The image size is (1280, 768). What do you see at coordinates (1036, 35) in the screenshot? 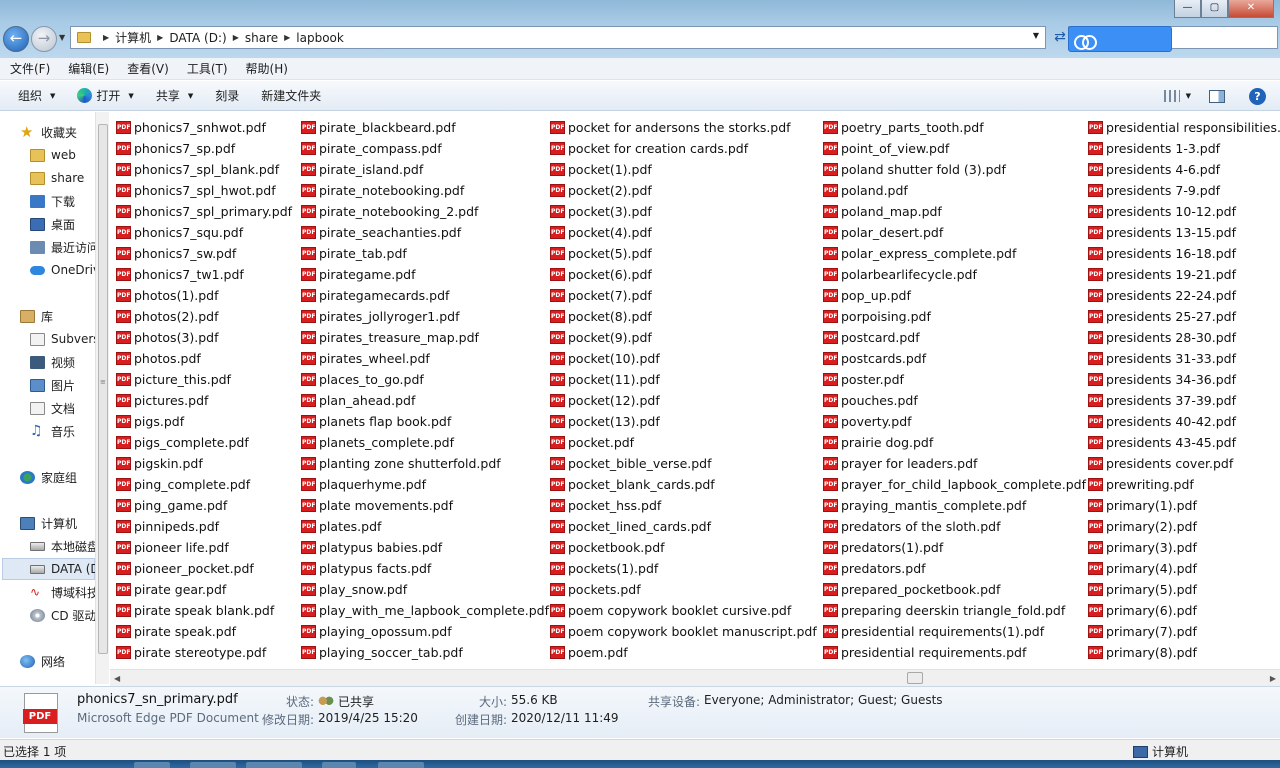
I see `address-dropdown-icon: ▼` at bounding box center [1036, 35].